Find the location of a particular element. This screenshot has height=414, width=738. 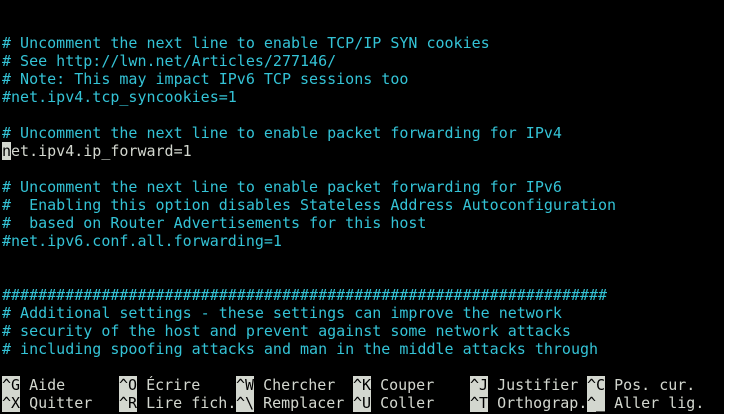

editor-line-text: et.ipv4.ip_forward=1 is located at coordinates (101, 151).